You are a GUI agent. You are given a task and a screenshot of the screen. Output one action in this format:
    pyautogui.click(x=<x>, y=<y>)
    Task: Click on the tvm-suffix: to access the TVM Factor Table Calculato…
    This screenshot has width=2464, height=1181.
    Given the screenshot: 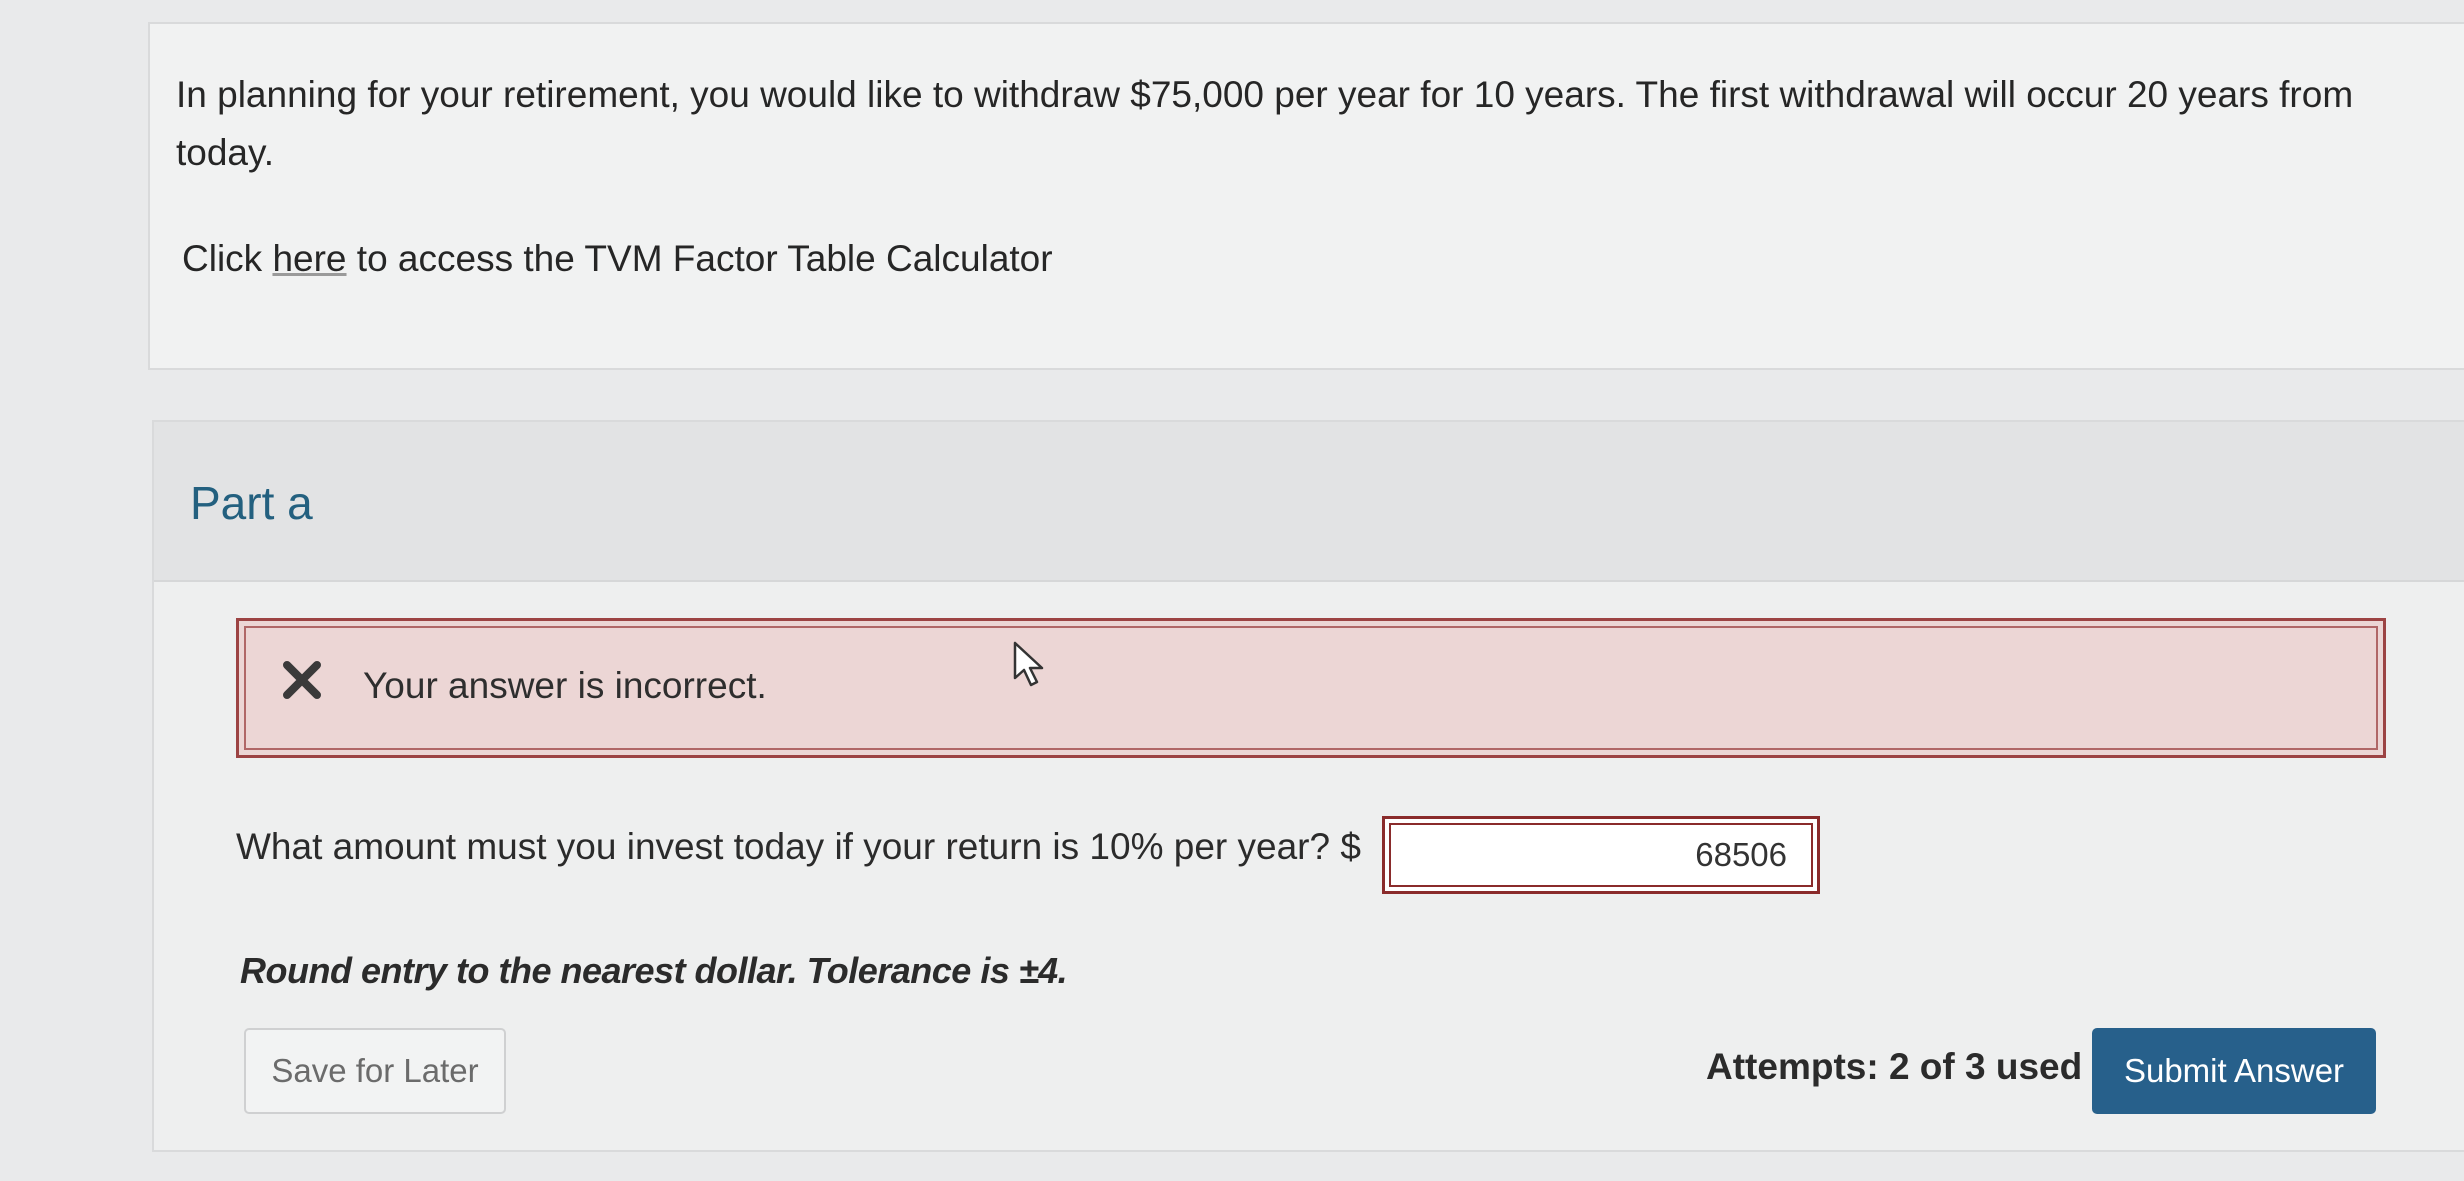 What is the action you would take?
    pyautogui.click(x=699, y=258)
    